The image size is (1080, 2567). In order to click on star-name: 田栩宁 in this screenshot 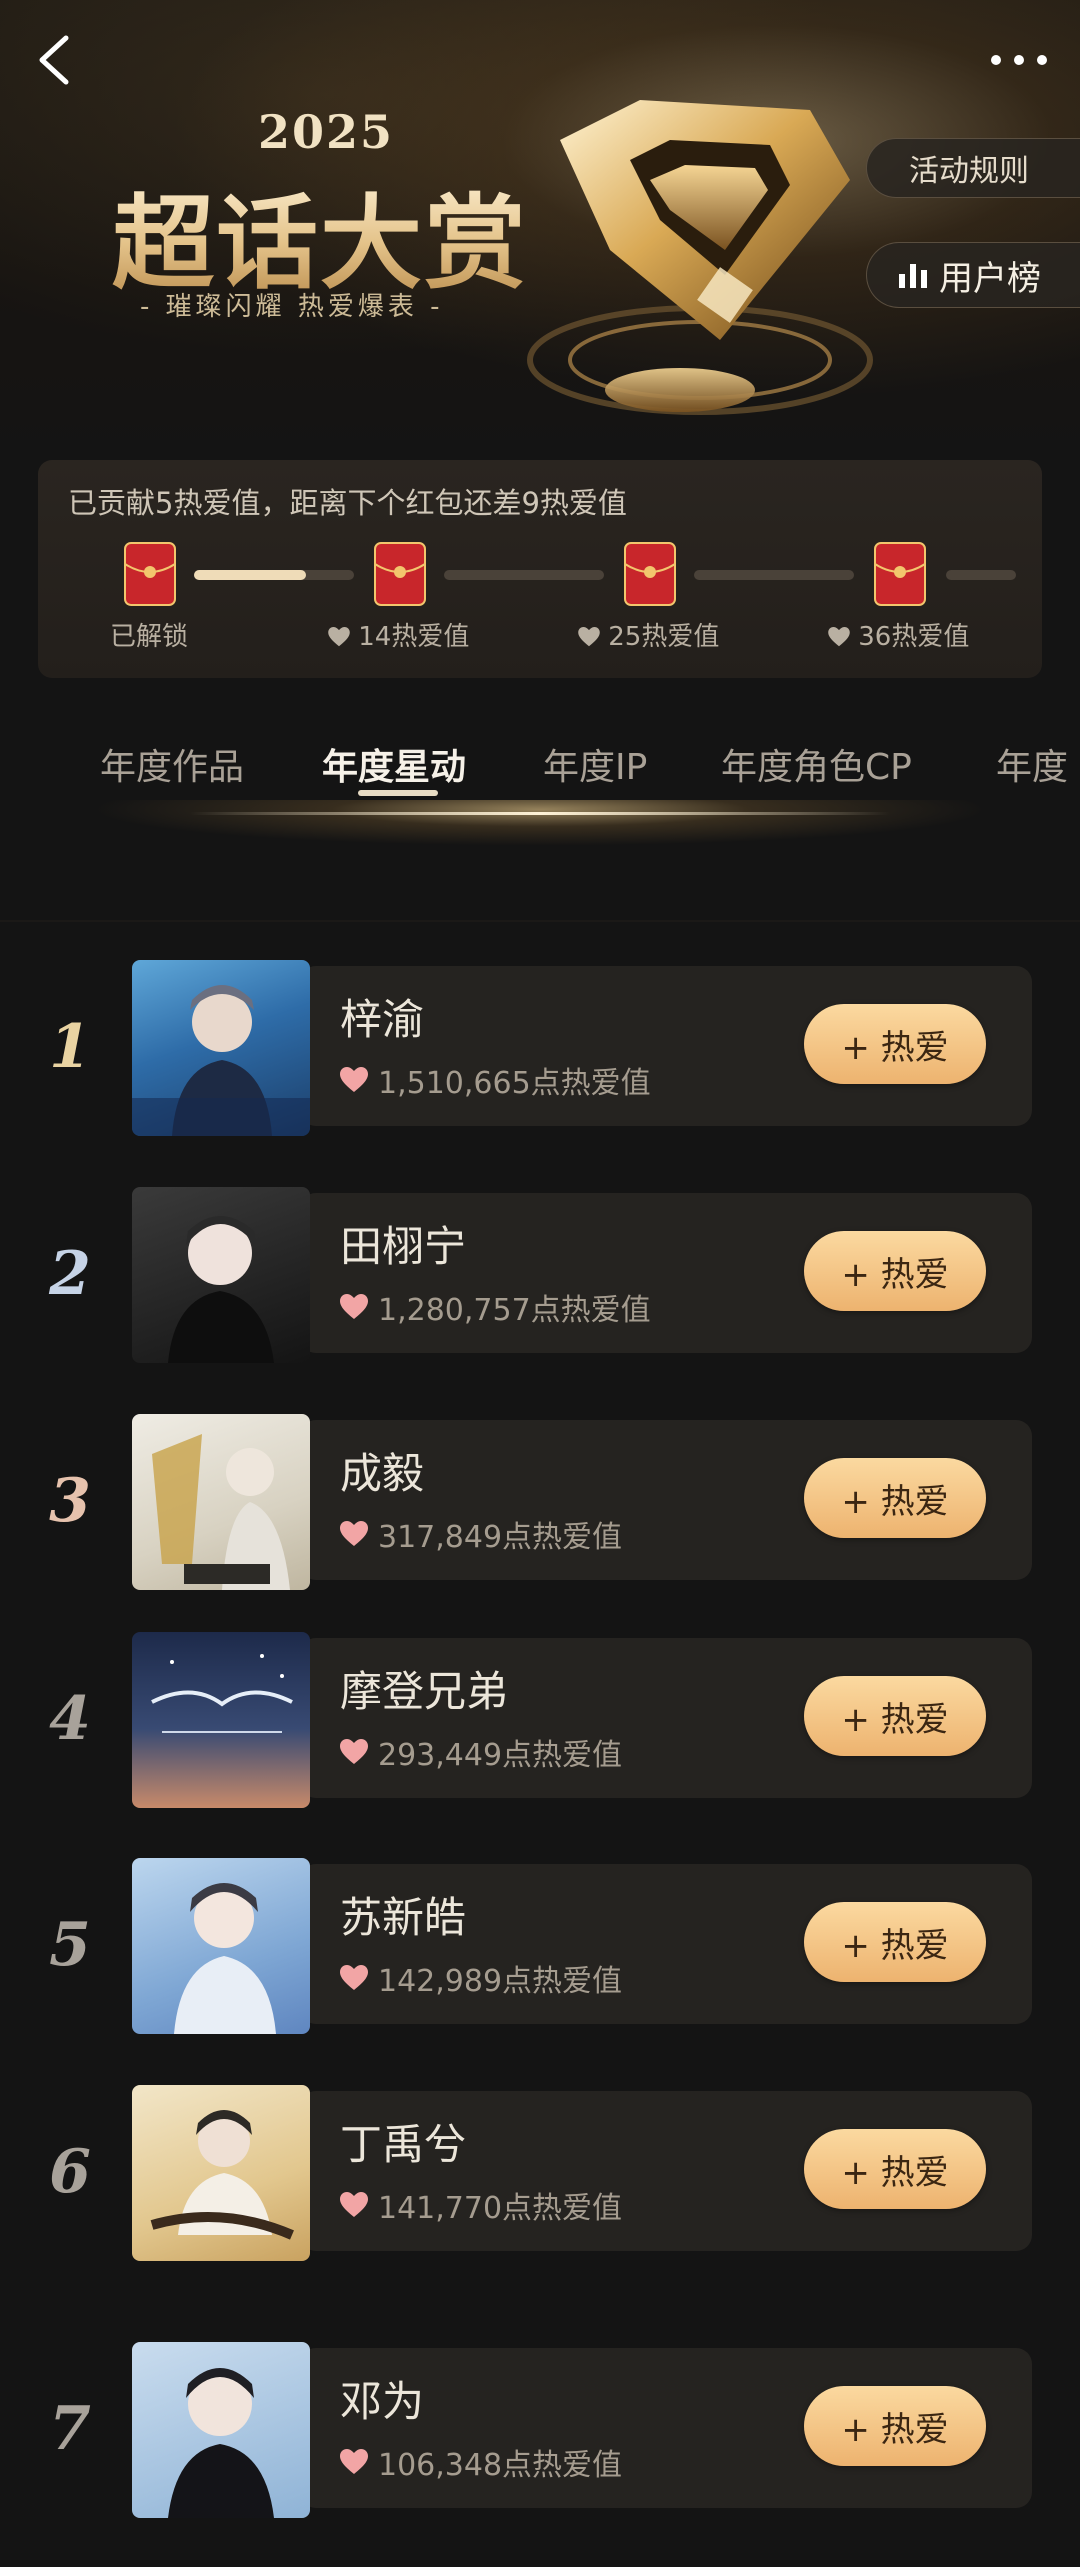, I will do `click(403, 1246)`.